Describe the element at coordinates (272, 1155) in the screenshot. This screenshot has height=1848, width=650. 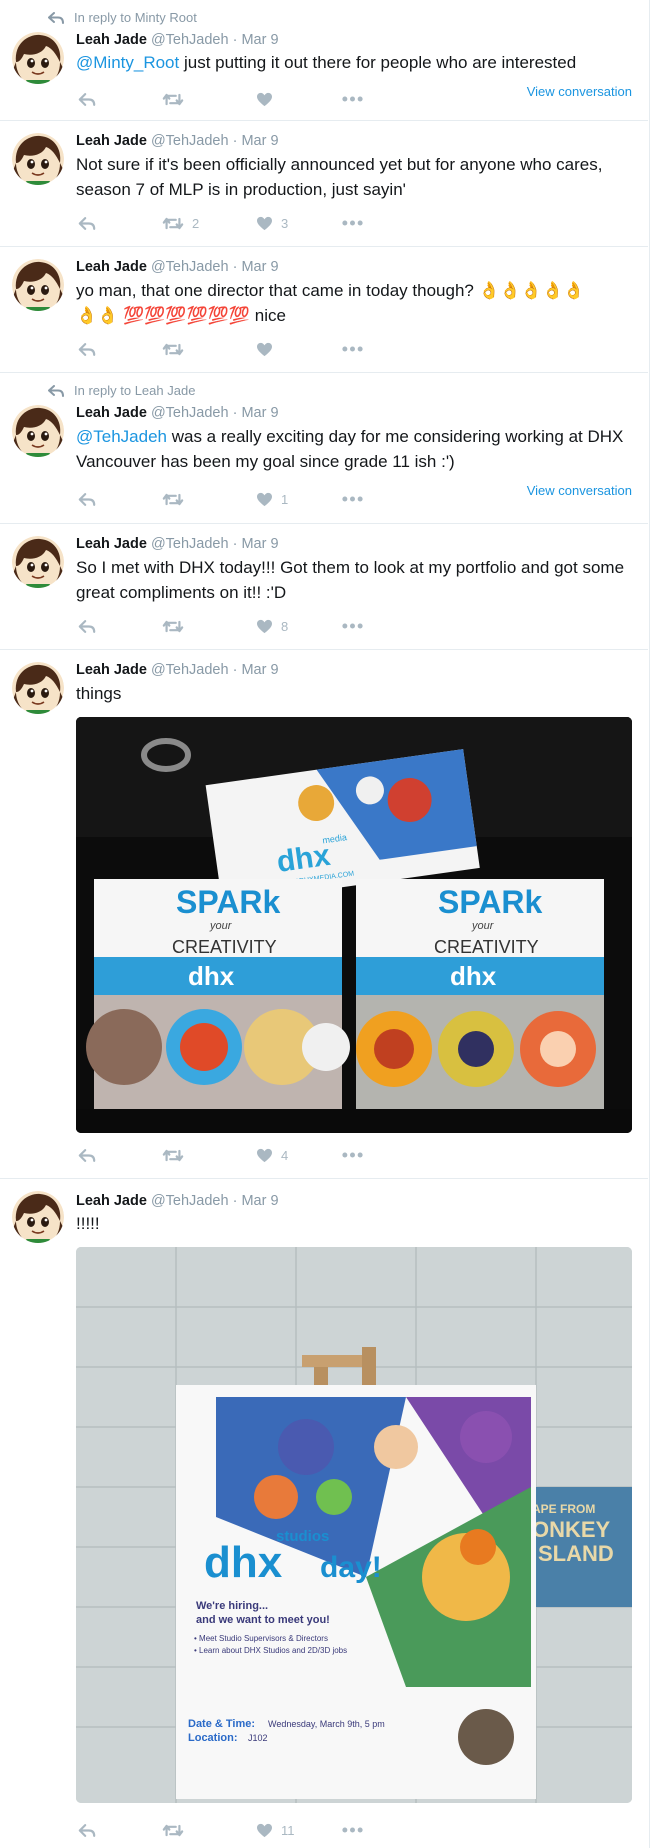
I see `like-button: 4` at that location.